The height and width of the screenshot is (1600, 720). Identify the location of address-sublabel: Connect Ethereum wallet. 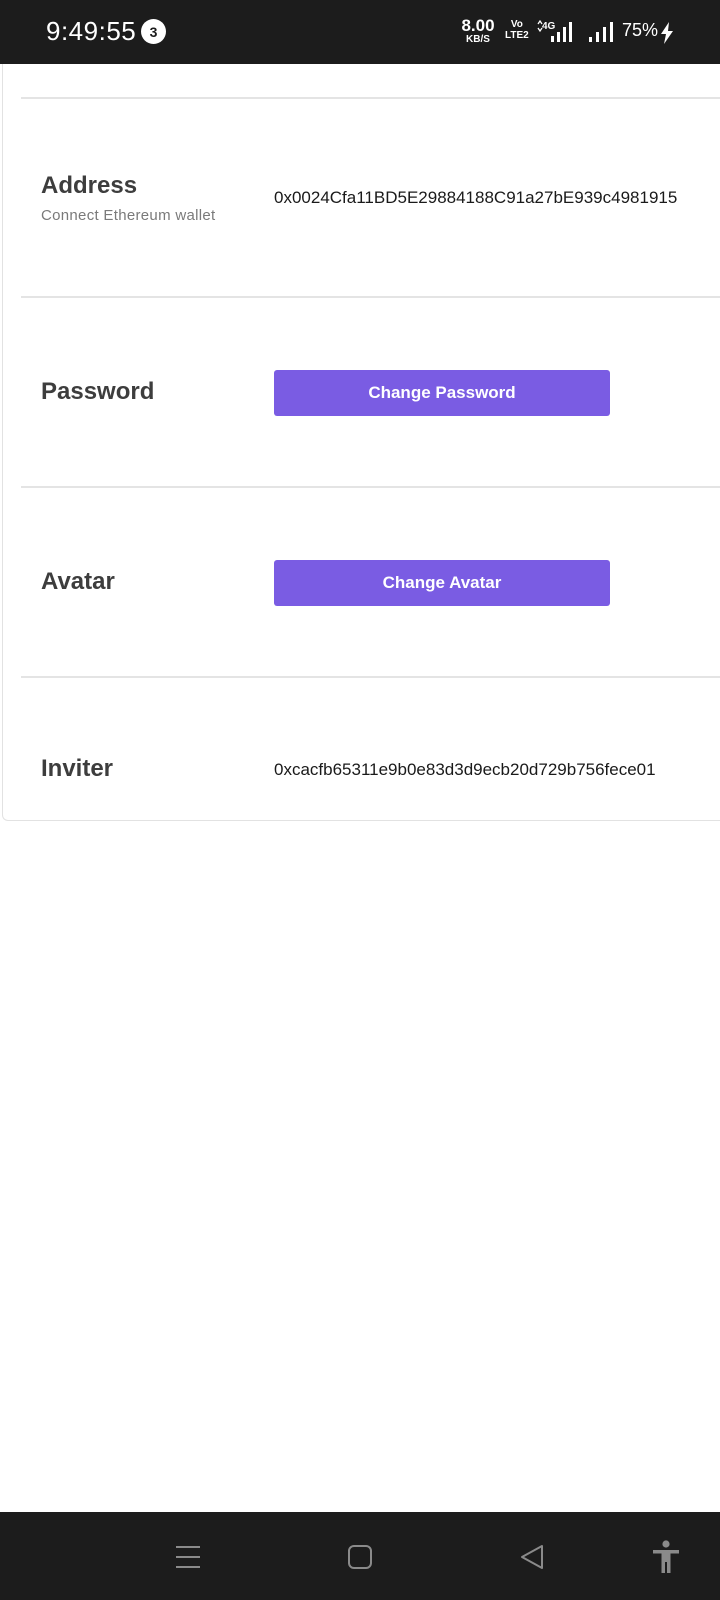
(128, 215).